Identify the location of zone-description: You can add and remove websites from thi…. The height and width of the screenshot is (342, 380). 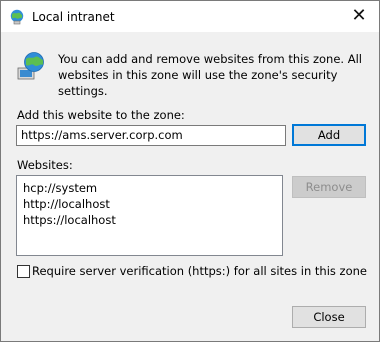
(210, 75).